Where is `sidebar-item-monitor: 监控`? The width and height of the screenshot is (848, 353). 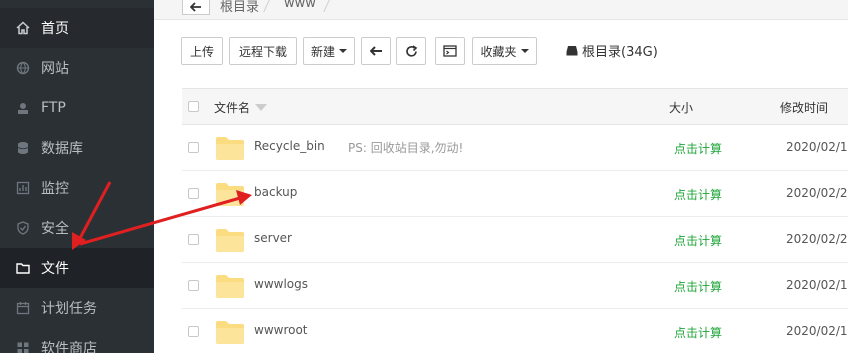 sidebar-item-monitor: 监控 is located at coordinates (77, 188).